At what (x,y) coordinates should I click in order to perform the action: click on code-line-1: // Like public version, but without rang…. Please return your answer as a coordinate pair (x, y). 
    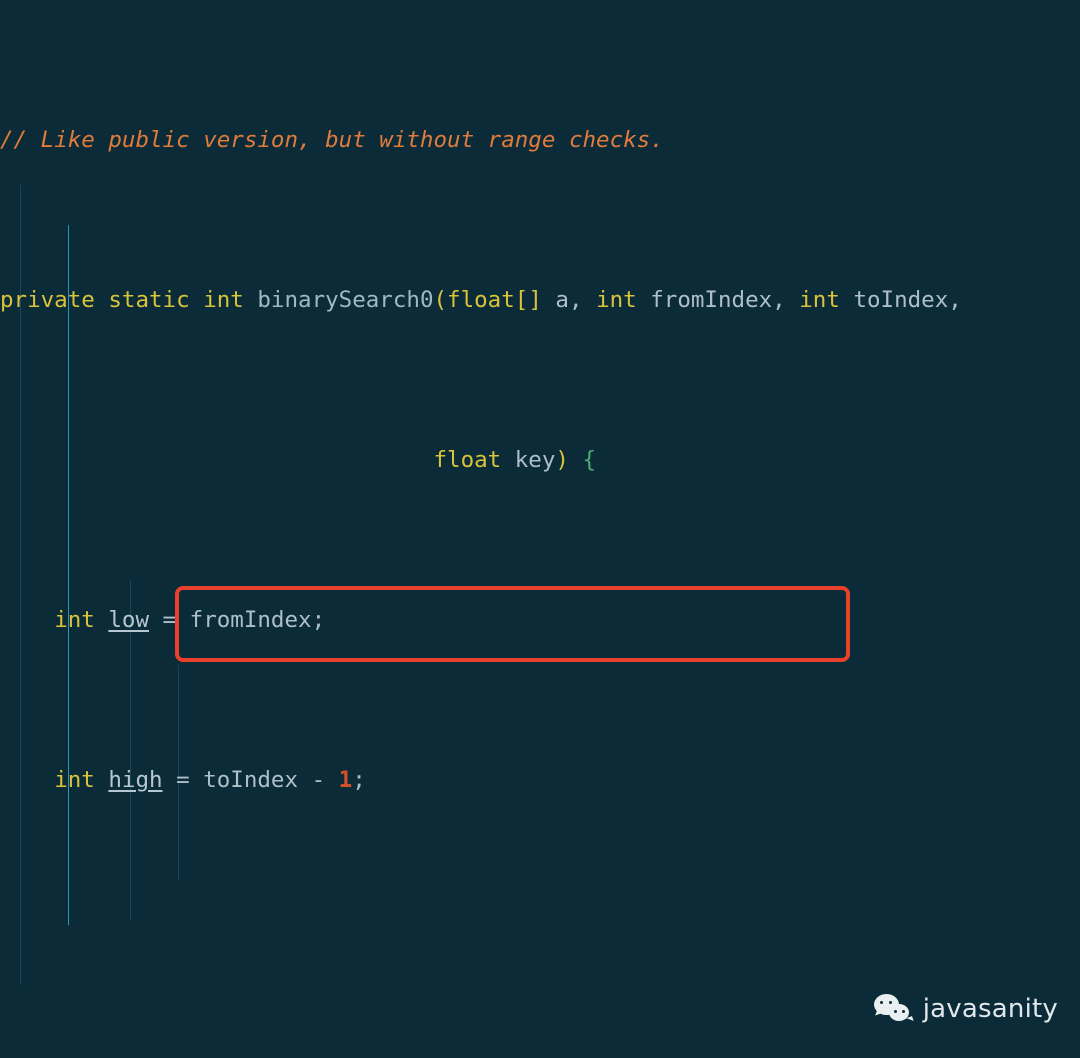
    Looking at the image, I should click on (540, 140).